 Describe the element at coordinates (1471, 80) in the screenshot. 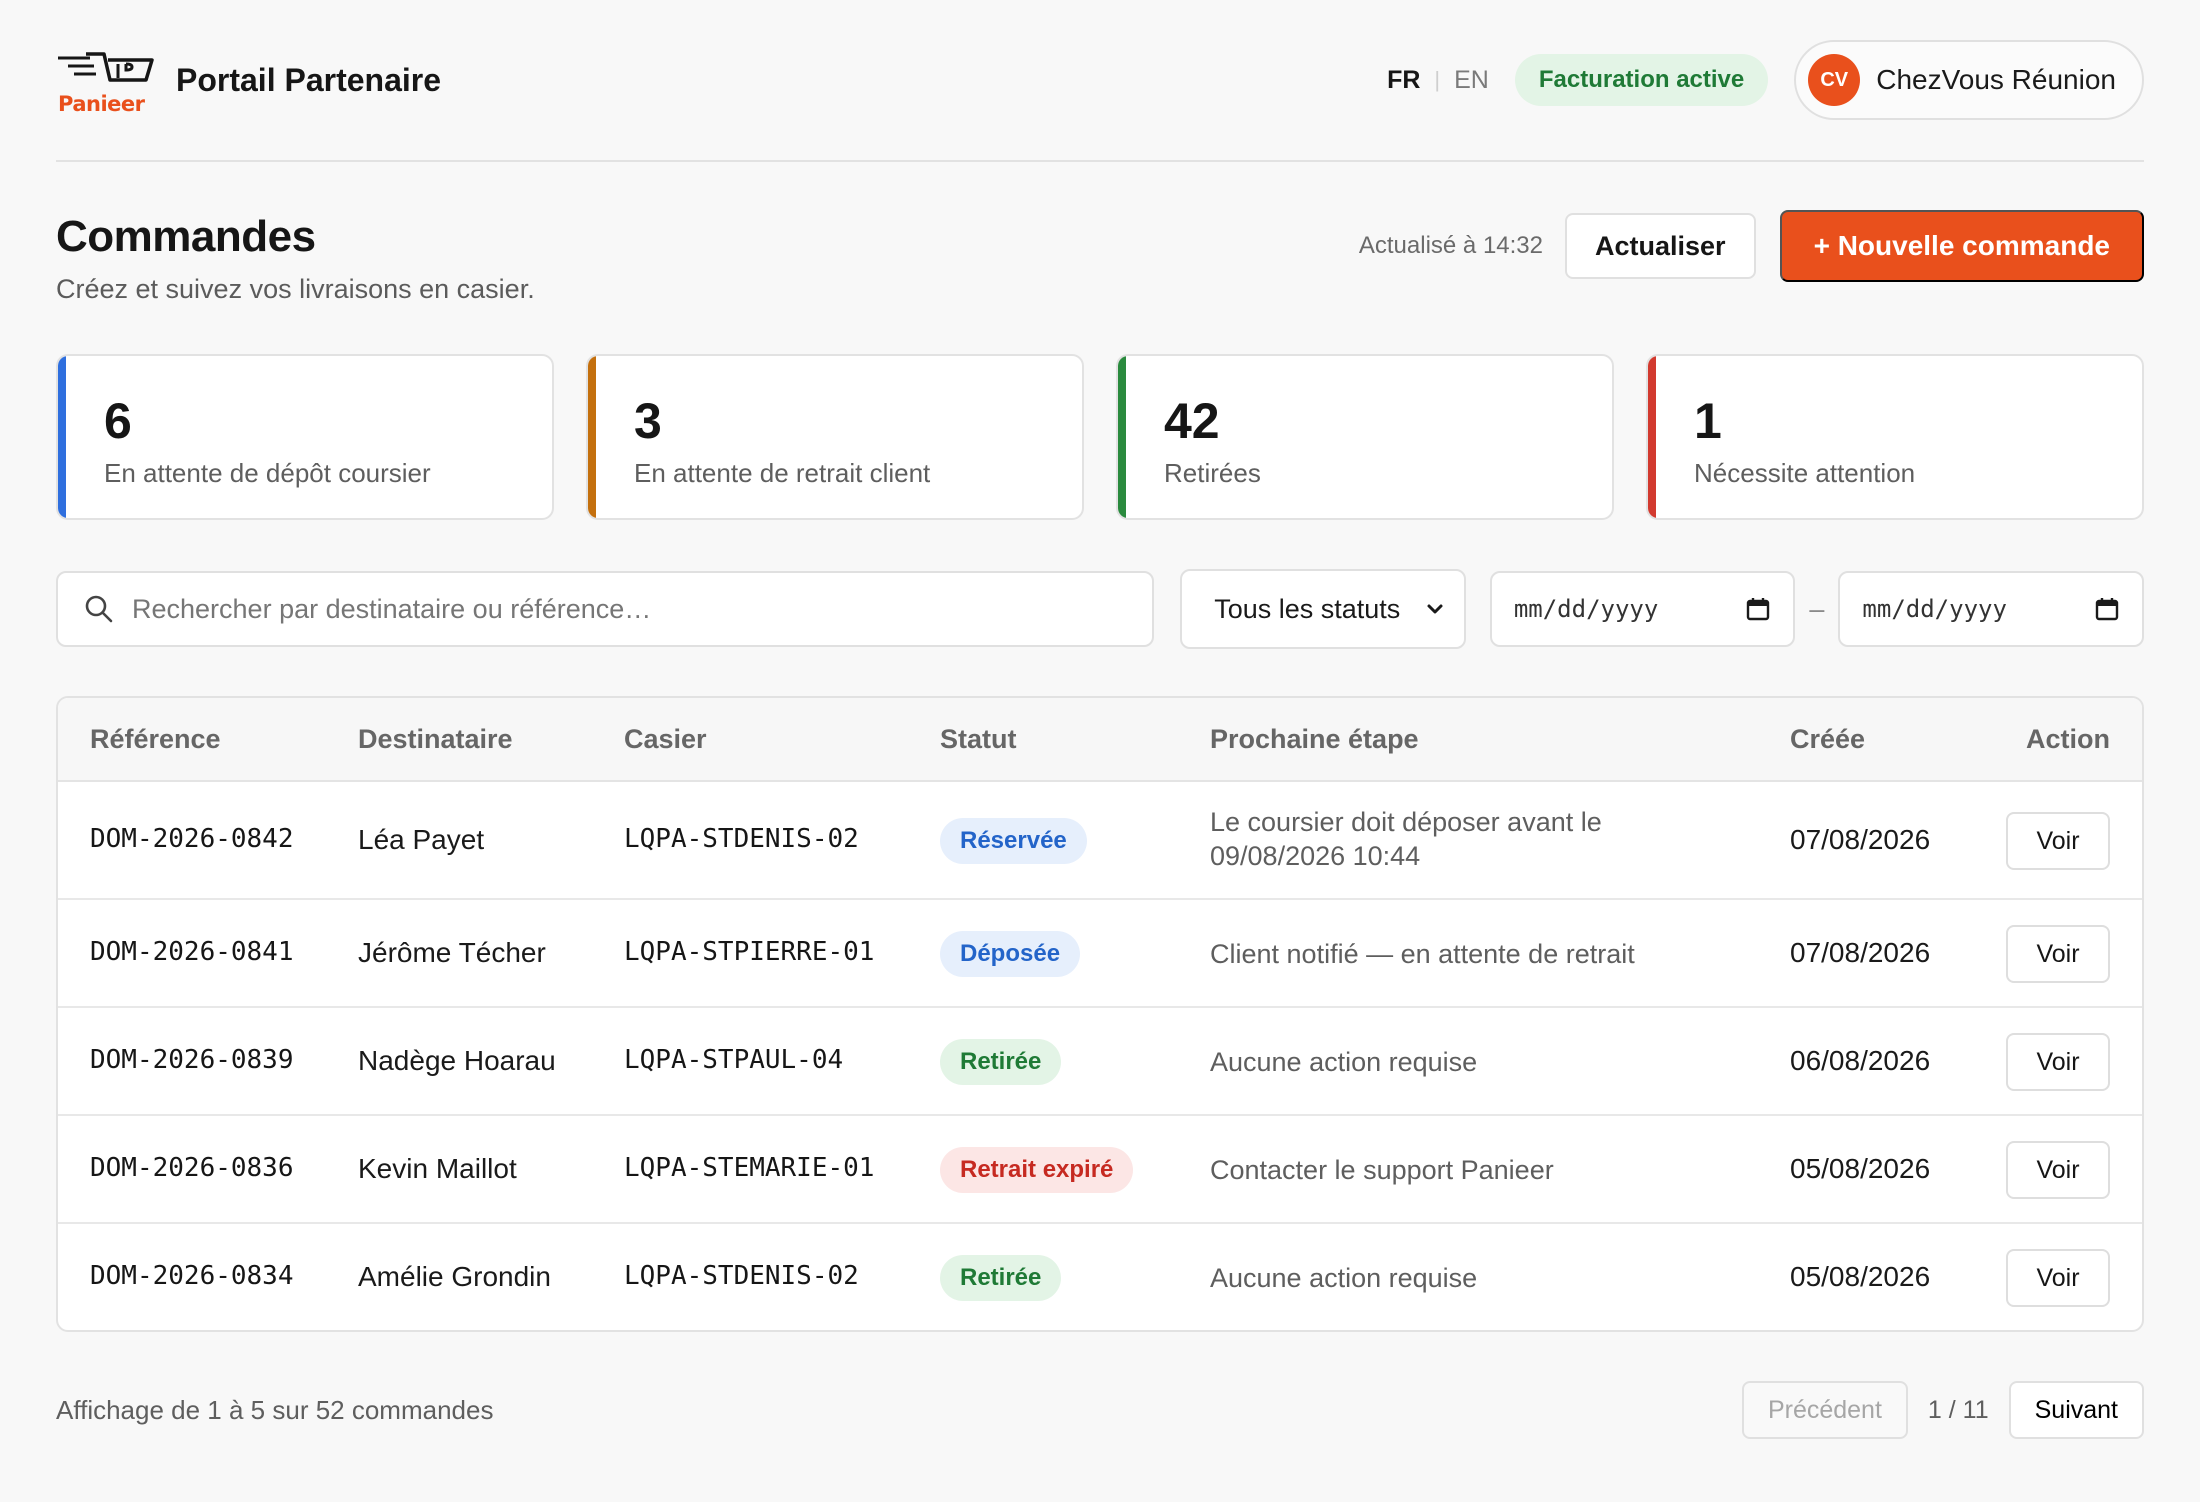

I see `lang-en-button: EN` at that location.